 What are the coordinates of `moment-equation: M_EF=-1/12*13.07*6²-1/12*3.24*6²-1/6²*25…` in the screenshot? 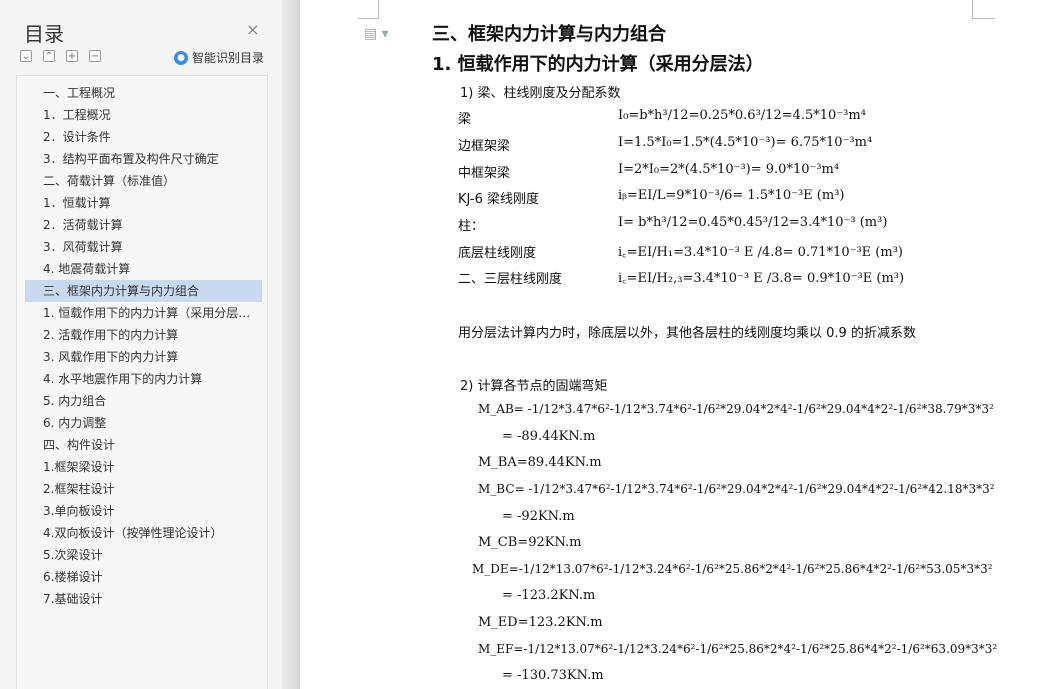 It's located at (738, 649).